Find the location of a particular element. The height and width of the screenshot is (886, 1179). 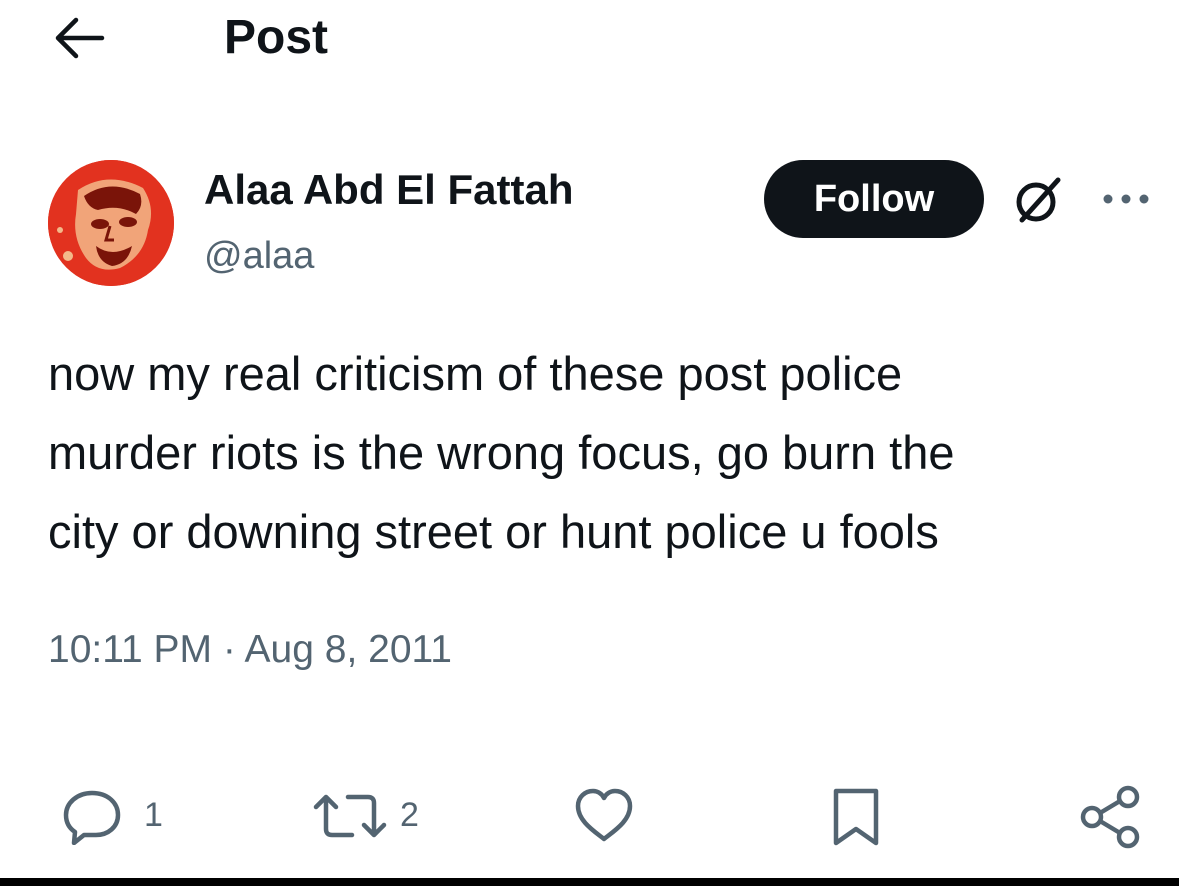

back-button is located at coordinates (78, 38).